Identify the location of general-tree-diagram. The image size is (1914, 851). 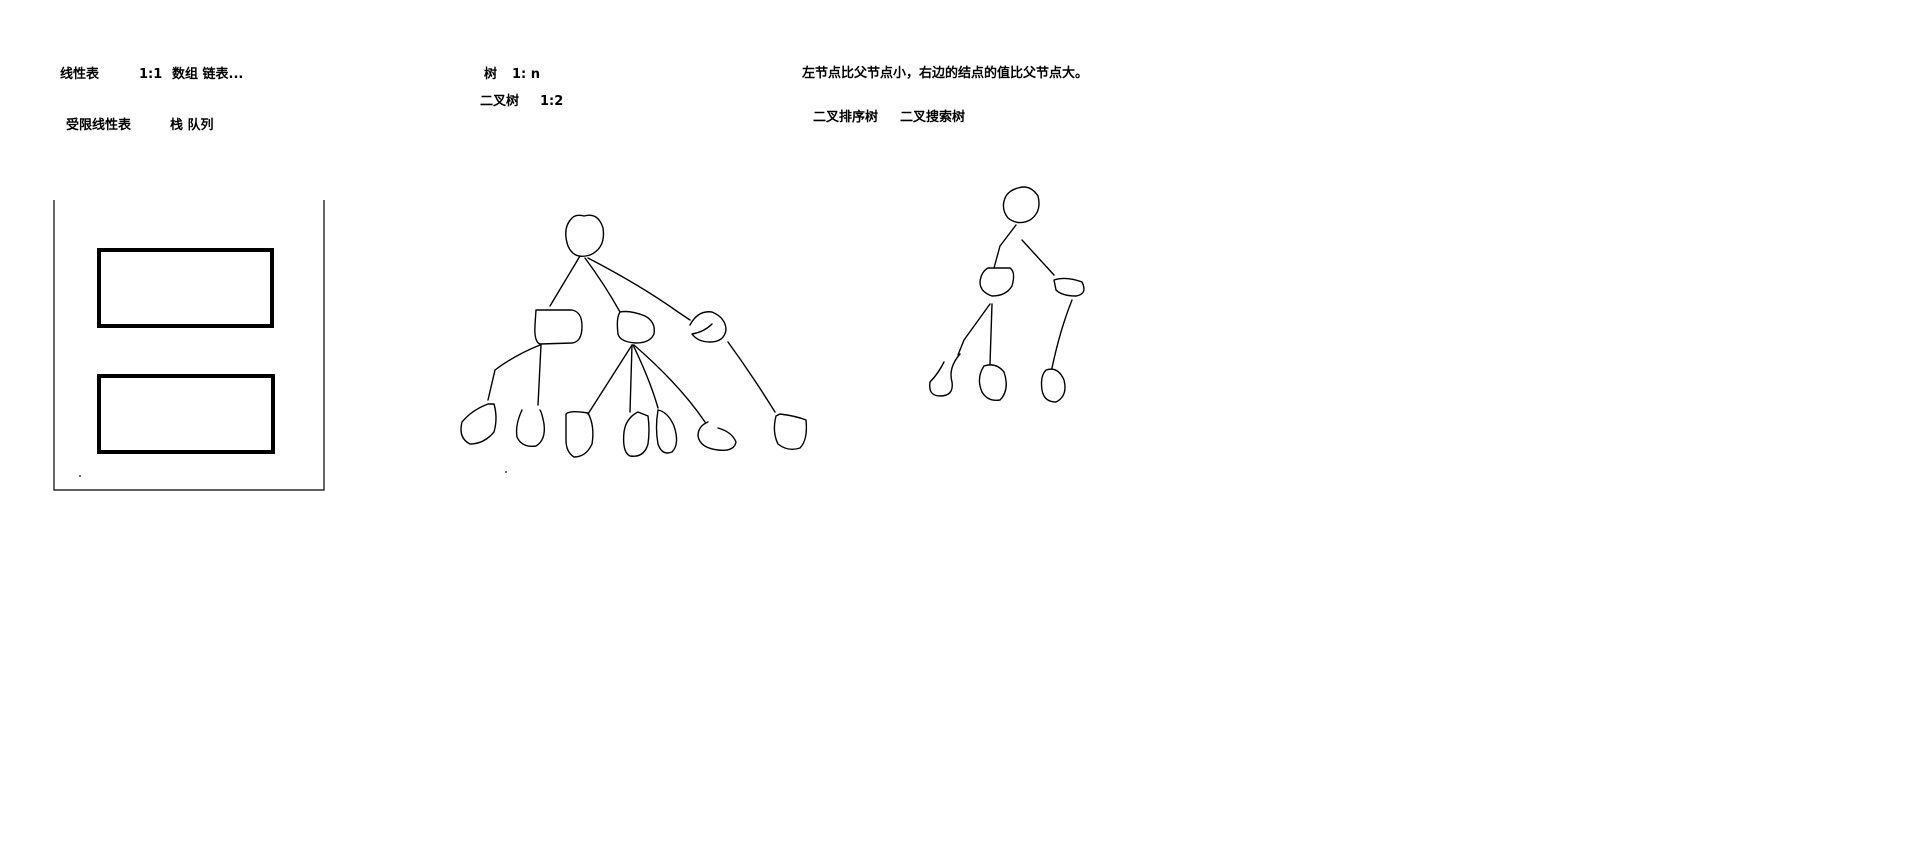
(634, 343).